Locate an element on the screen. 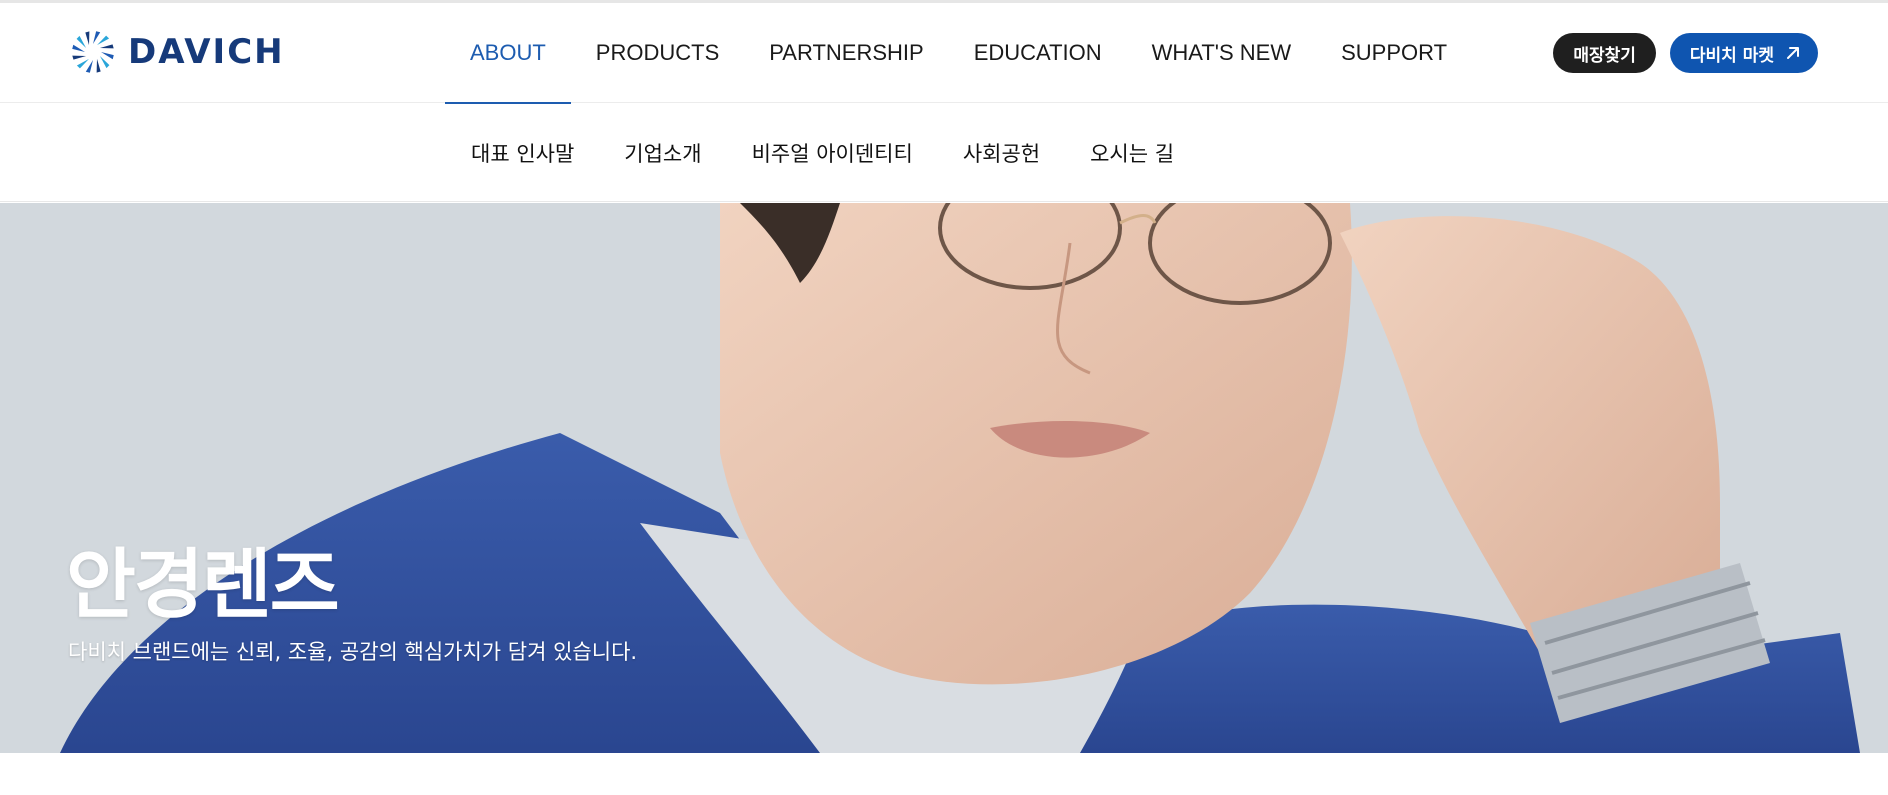 Image resolution: width=1888 pixels, height=795 pixels. utility-buttons: 매장찾기 다비치 마켓 is located at coordinates (1685, 53).